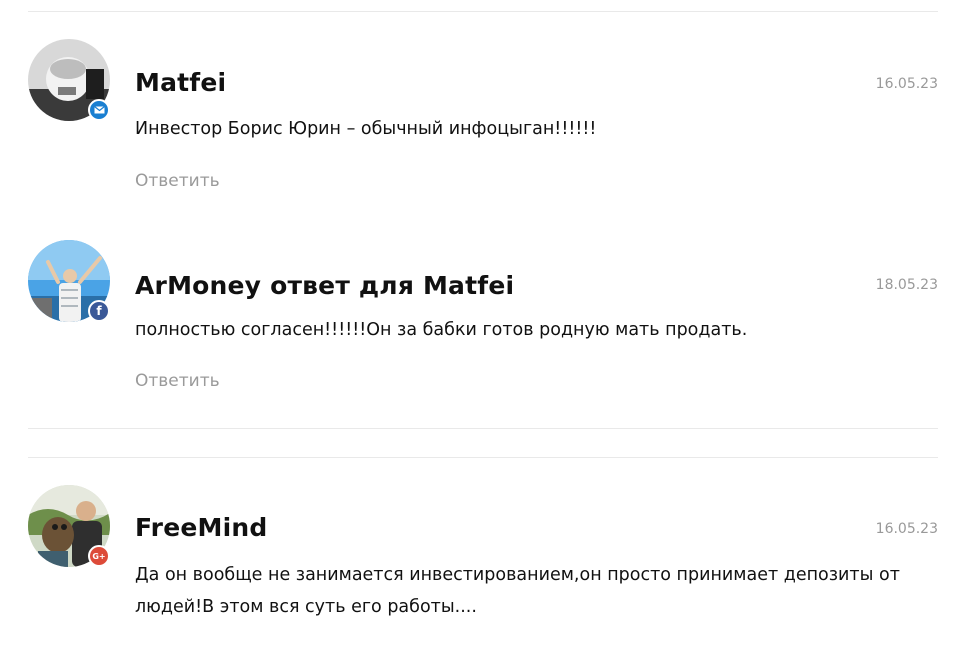 This screenshot has width=974, height=648. I want to click on top-divider, so click(483, 11).